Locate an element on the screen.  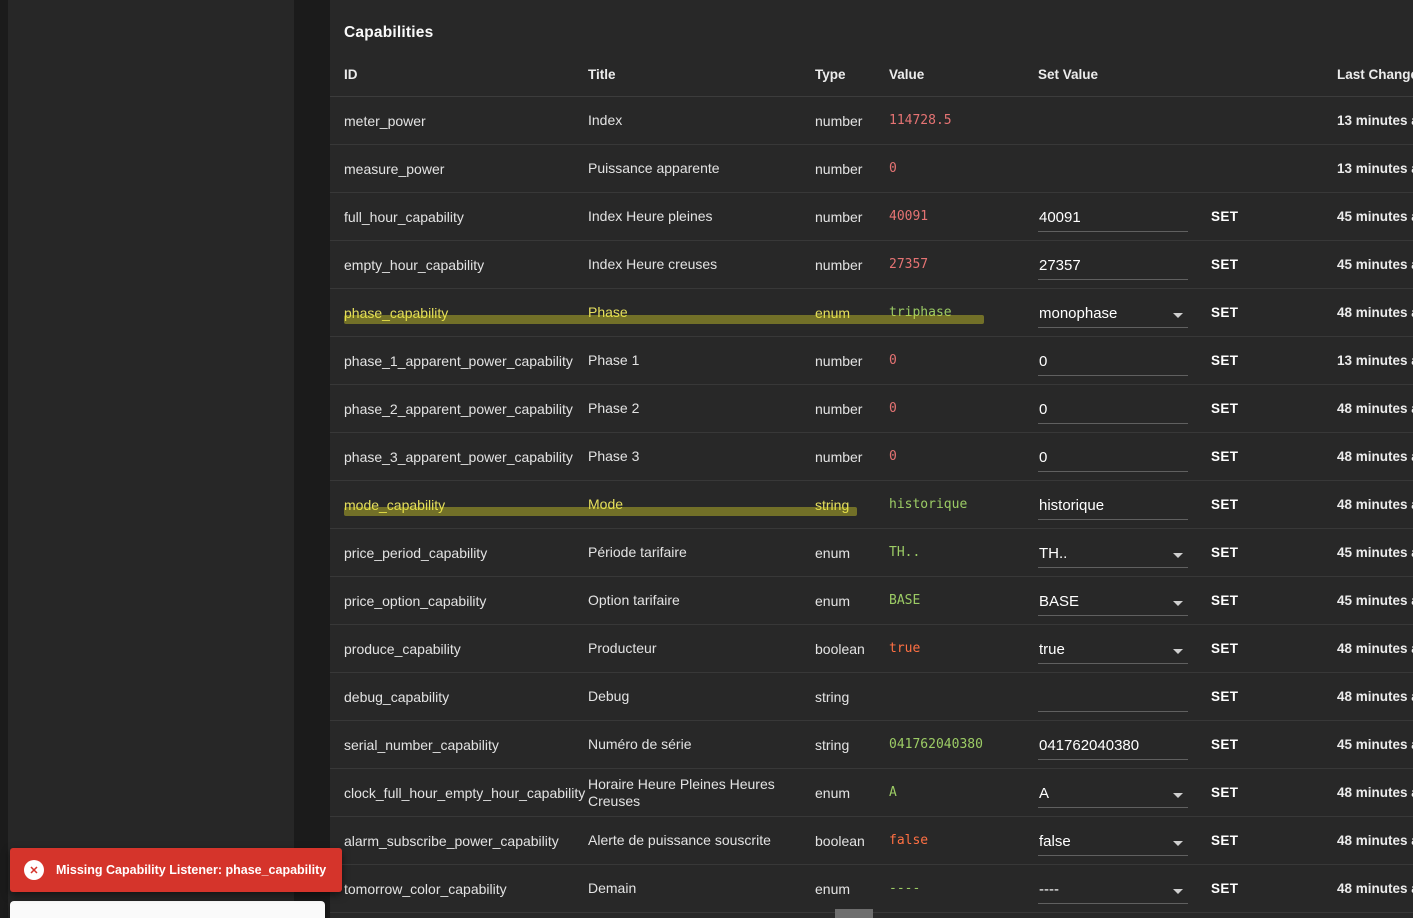
set-value-input: 40091 is located at coordinates (1113, 217).